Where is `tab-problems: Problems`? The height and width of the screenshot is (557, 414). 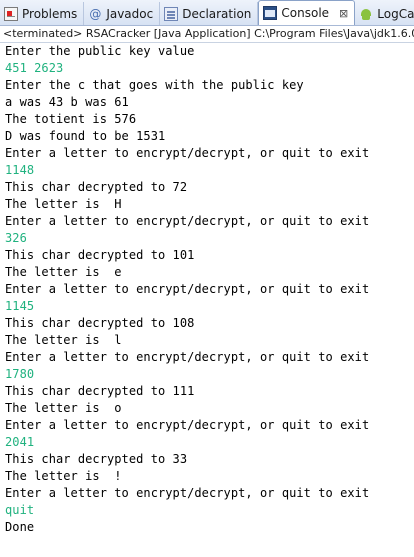 tab-problems: Problems is located at coordinates (42, 13).